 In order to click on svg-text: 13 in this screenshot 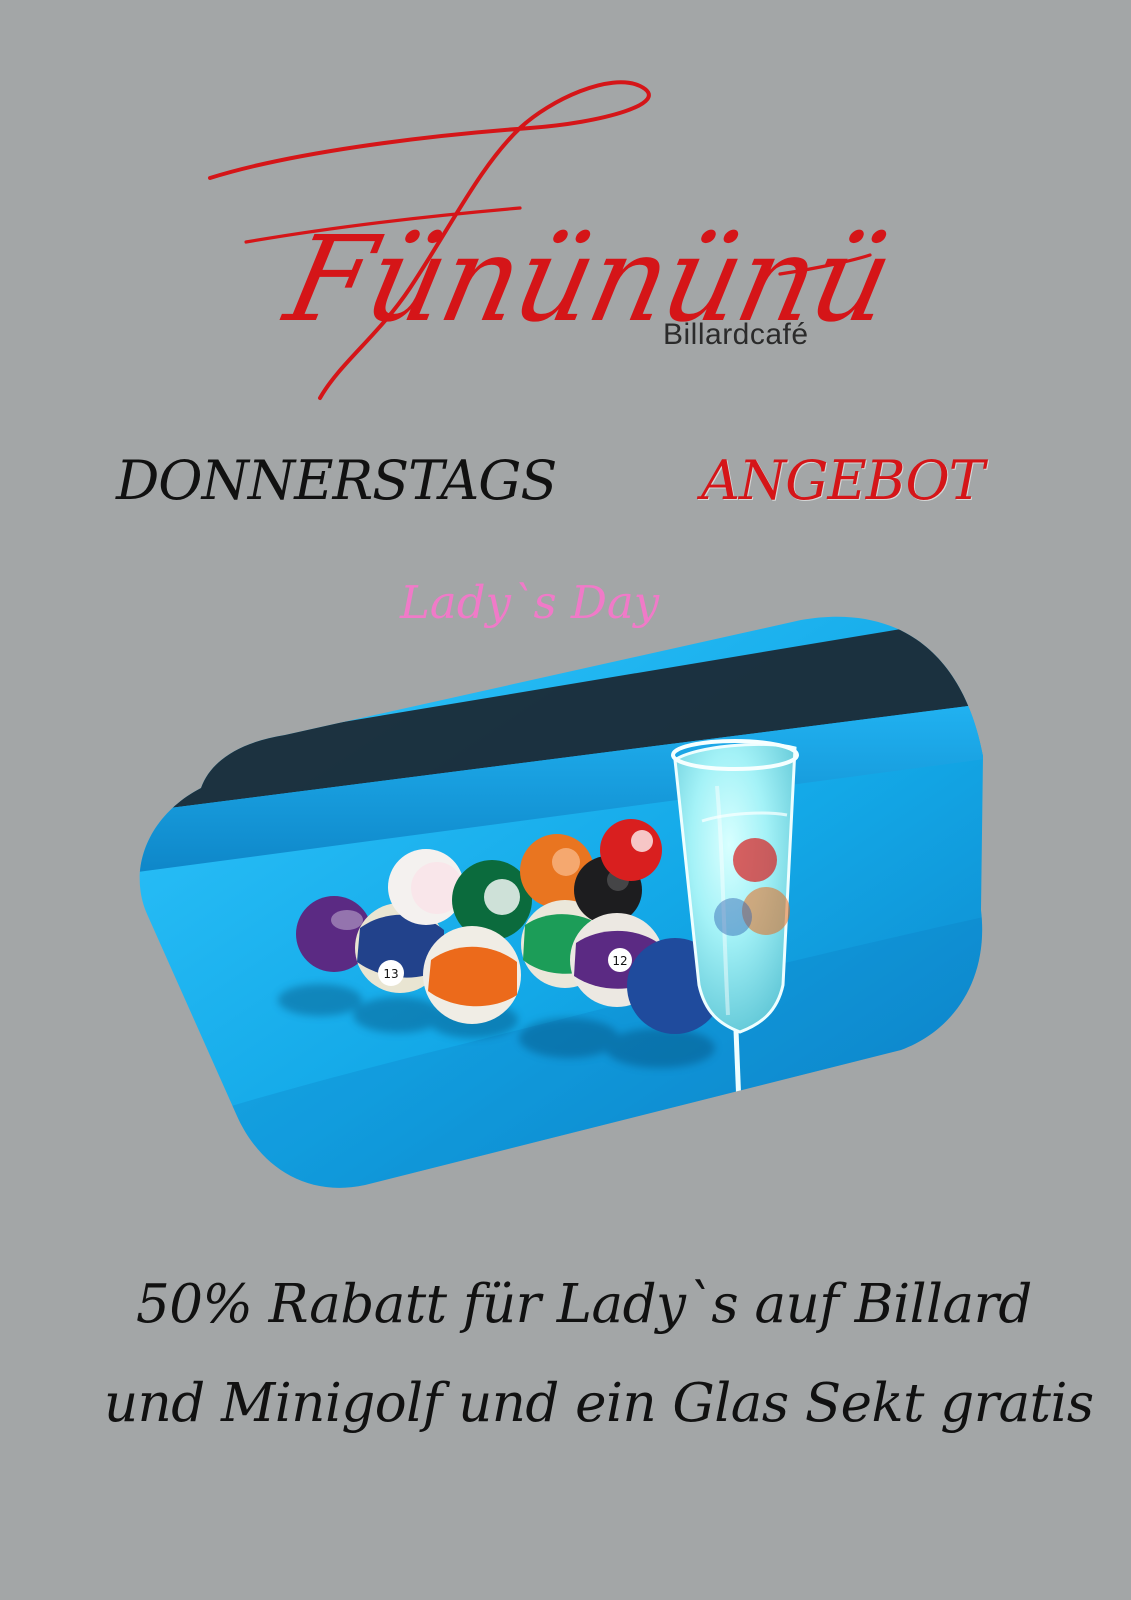, I will do `click(390, 974)`.